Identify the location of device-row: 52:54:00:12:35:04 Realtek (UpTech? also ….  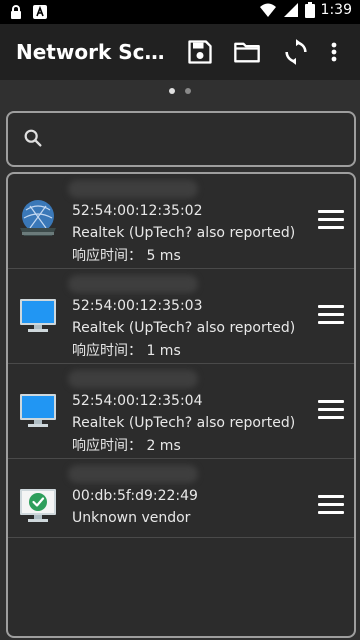
(181, 411).